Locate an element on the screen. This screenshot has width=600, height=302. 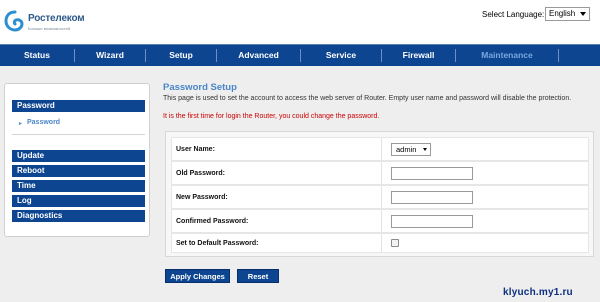
user-name-select: admin is located at coordinates (411, 149).